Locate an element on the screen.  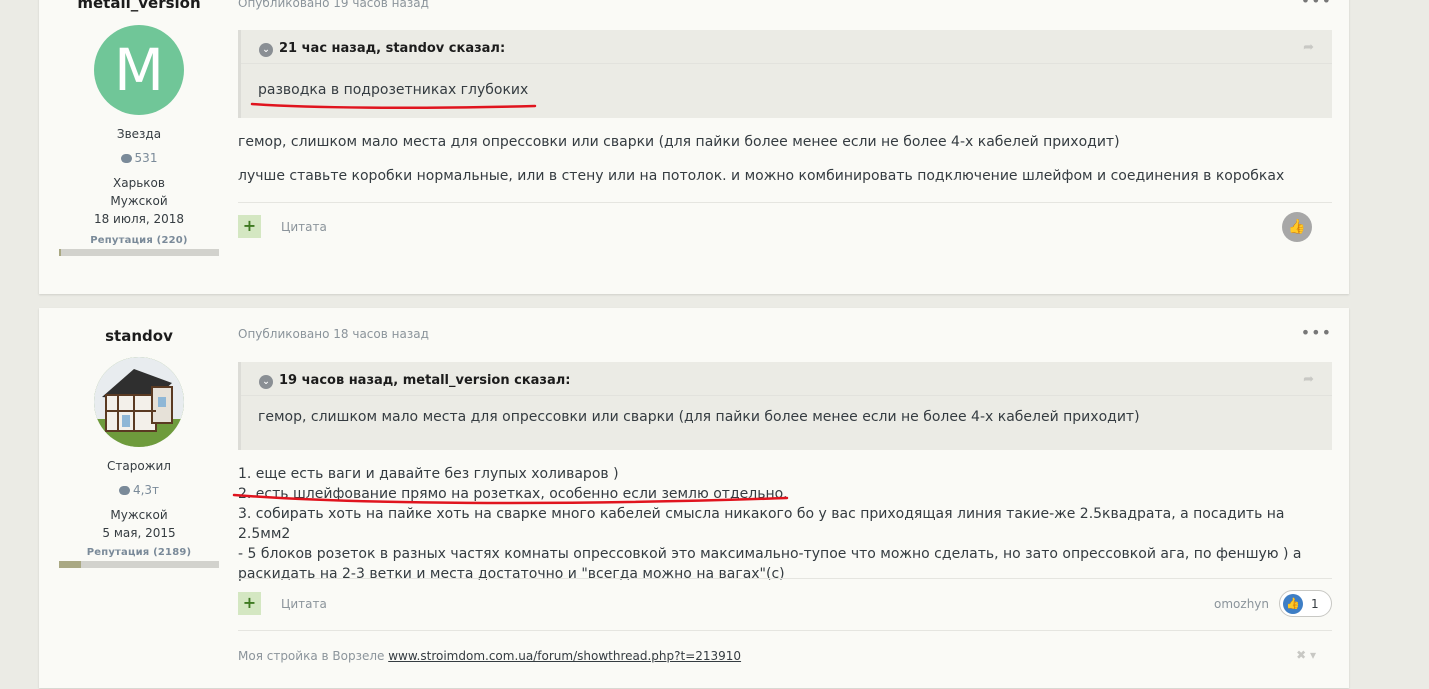
post-published: Опубликовано 19 часов назад is located at coordinates (333, 5).